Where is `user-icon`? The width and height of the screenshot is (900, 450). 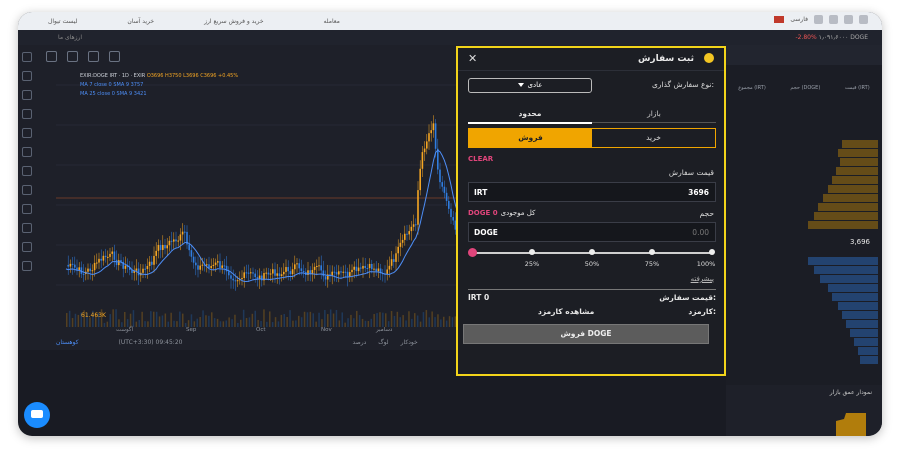
user-icon is located at coordinates (848, 19).